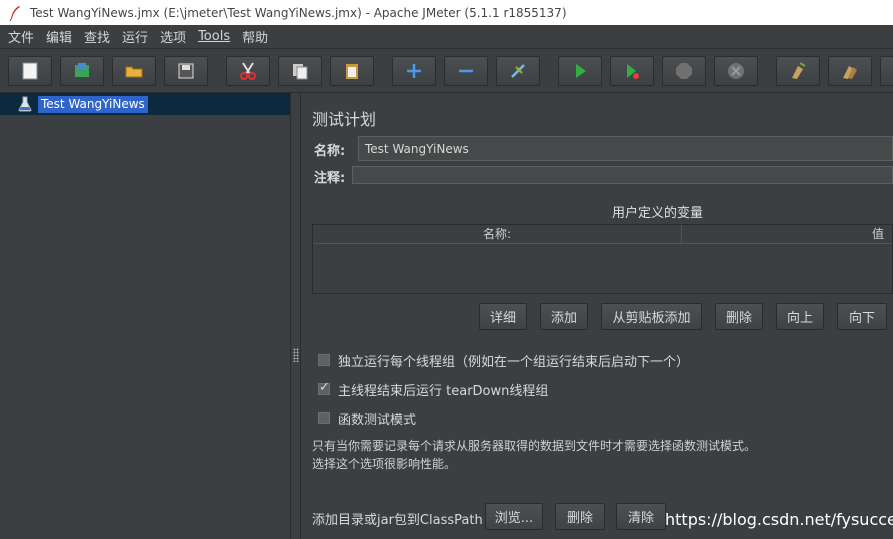  What do you see at coordinates (443, 391) in the screenshot?
I see `teardown-label: 主线程结束后运行 tearDown线程组` at bounding box center [443, 391].